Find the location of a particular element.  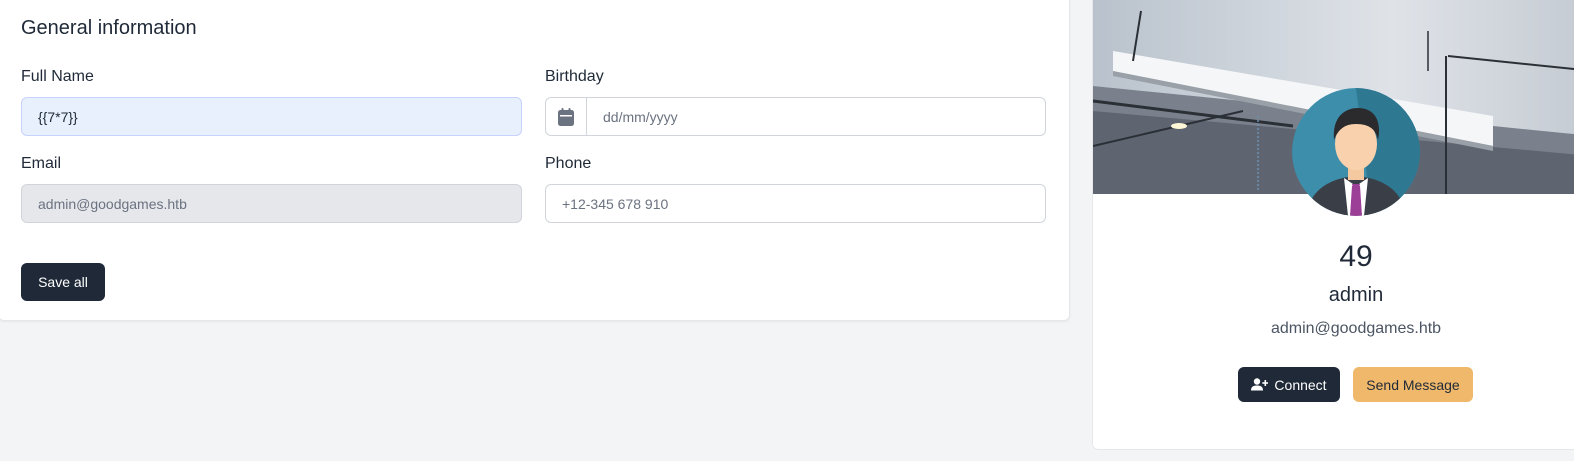

profile-email: admin@goodgames.htb is located at coordinates (1356, 328).